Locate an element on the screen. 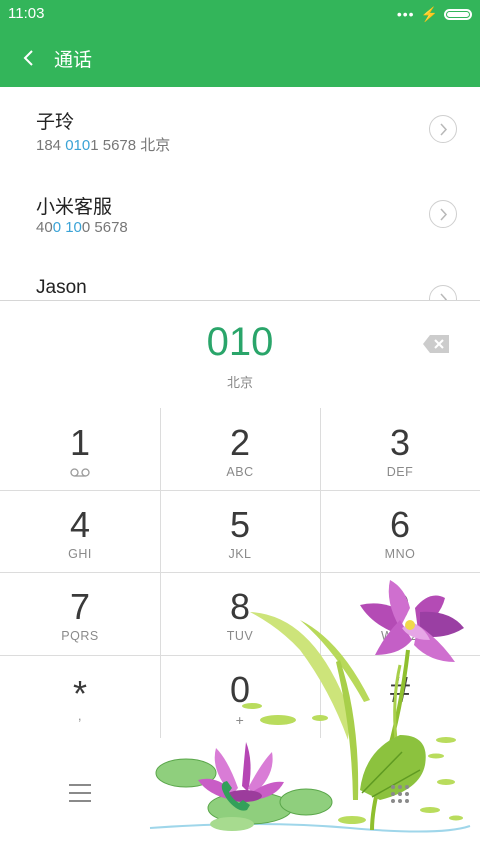 The image size is (480, 853). dial-key-5: 5 JKL is located at coordinates (240, 531).